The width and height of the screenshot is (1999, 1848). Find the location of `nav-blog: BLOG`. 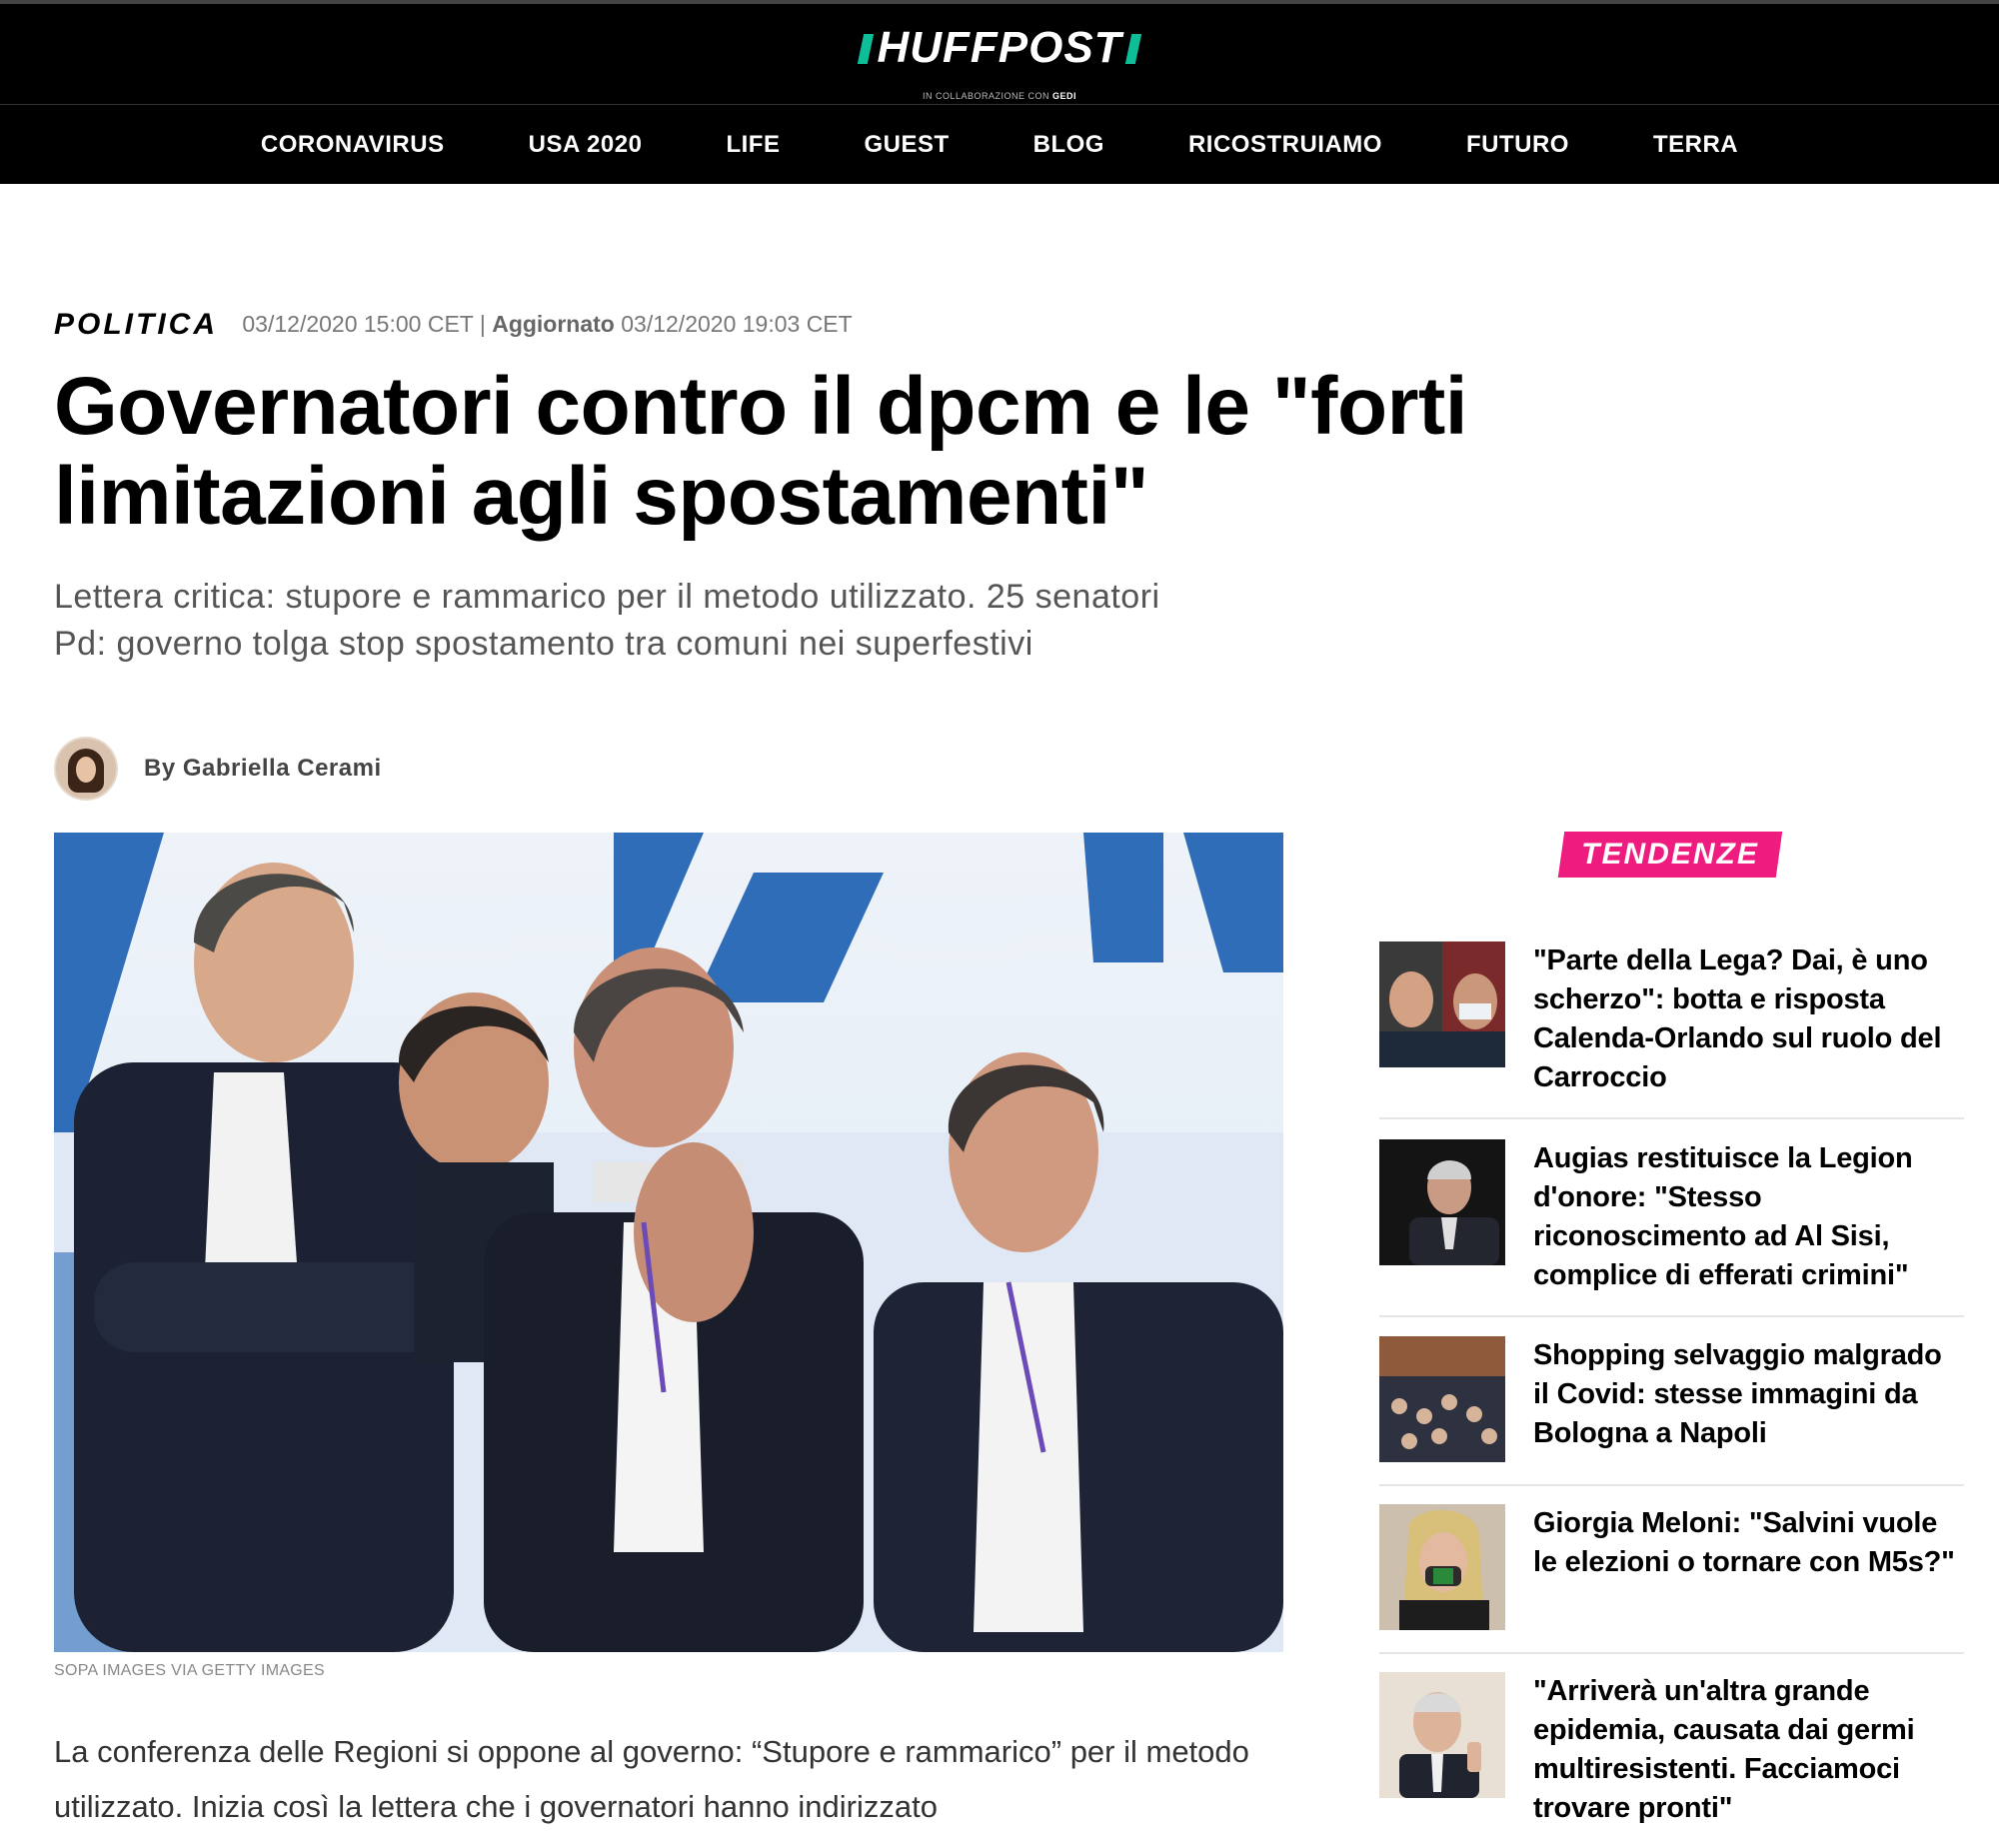

nav-blog: BLOG is located at coordinates (1069, 145).